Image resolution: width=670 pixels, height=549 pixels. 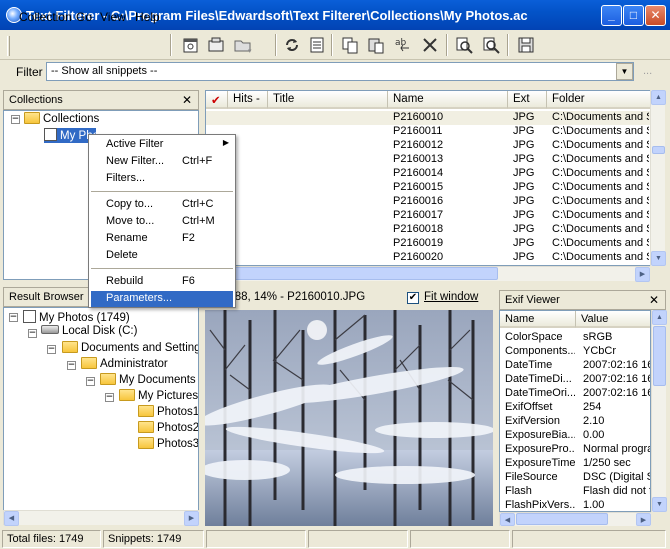 What do you see at coordinates (575, 408) in the screenshot?
I see `list-item: ExifOffset 254` at bounding box center [575, 408].